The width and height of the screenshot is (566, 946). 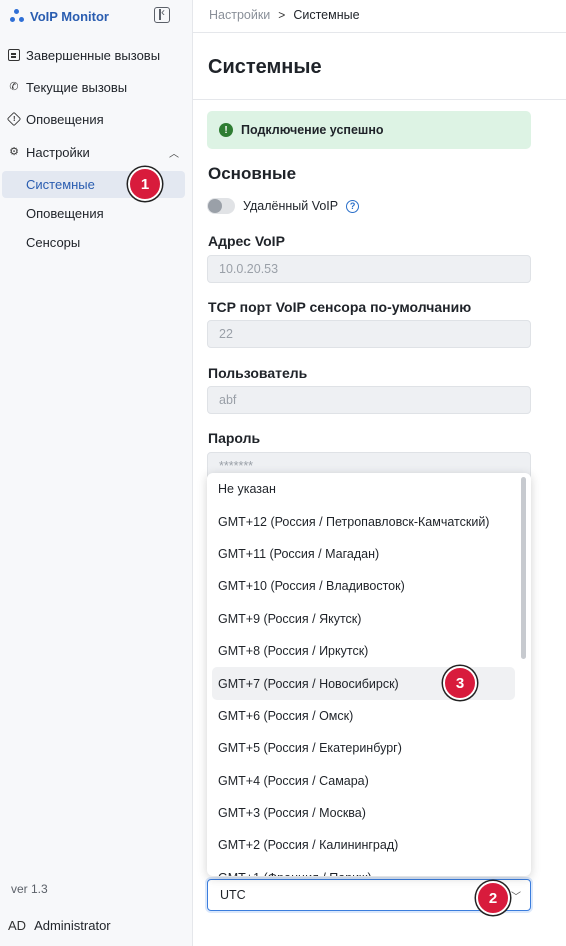 What do you see at coordinates (29, 889) in the screenshot?
I see `version-label: ver 1.3` at bounding box center [29, 889].